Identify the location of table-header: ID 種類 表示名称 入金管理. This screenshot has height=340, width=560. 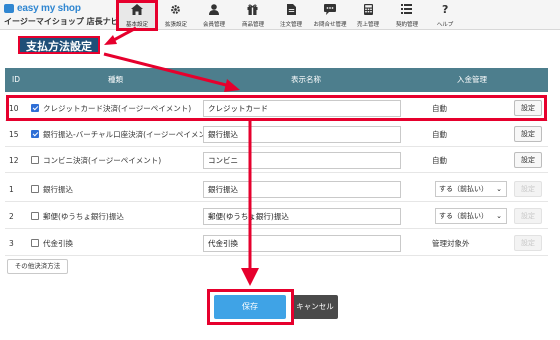
(276, 80).